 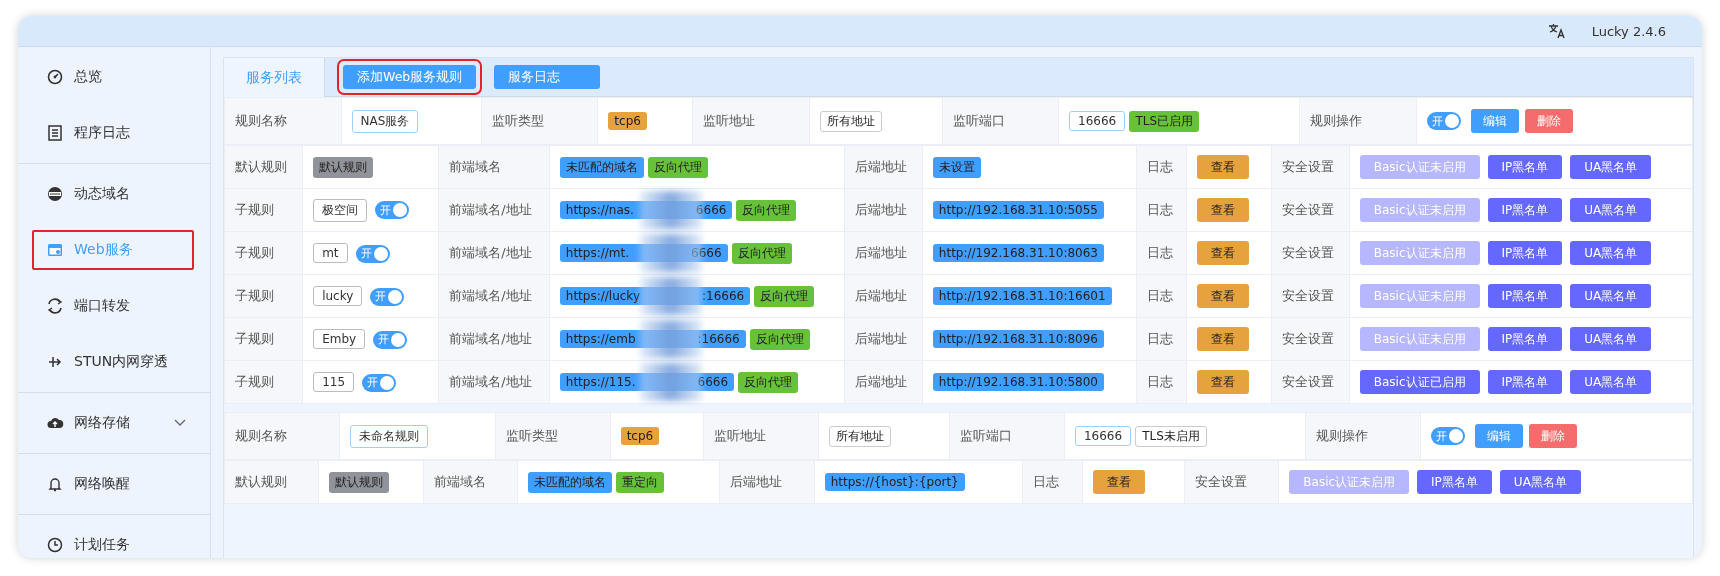 What do you see at coordinates (113, 77) in the screenshot?
I see `sidebar-item: 总览` at bounding box center [113, 77].